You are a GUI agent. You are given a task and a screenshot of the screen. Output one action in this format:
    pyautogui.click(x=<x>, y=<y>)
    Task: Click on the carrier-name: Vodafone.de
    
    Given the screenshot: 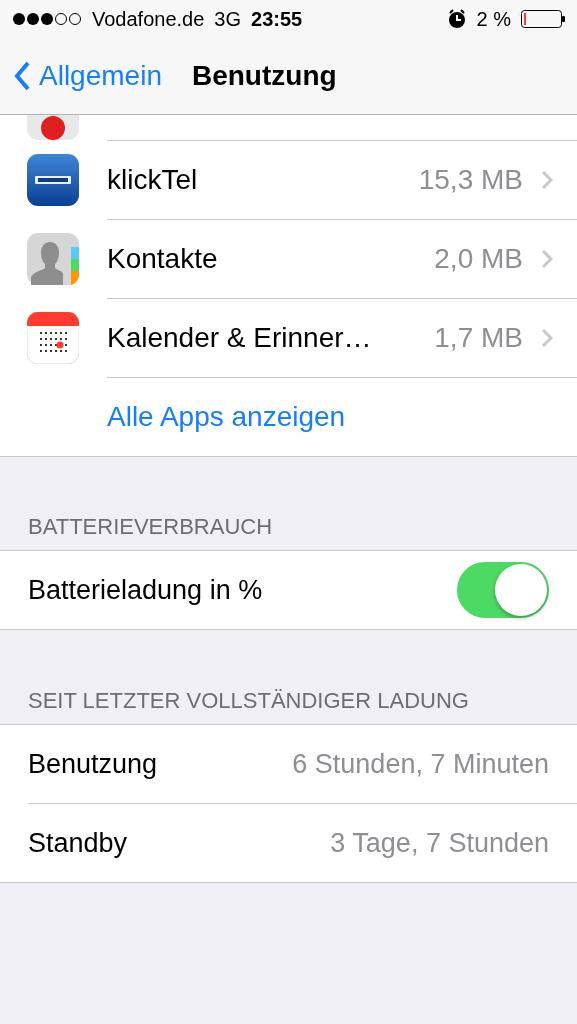 What is the action you would take?
    pyautogui.click(x=148, y=19)
    